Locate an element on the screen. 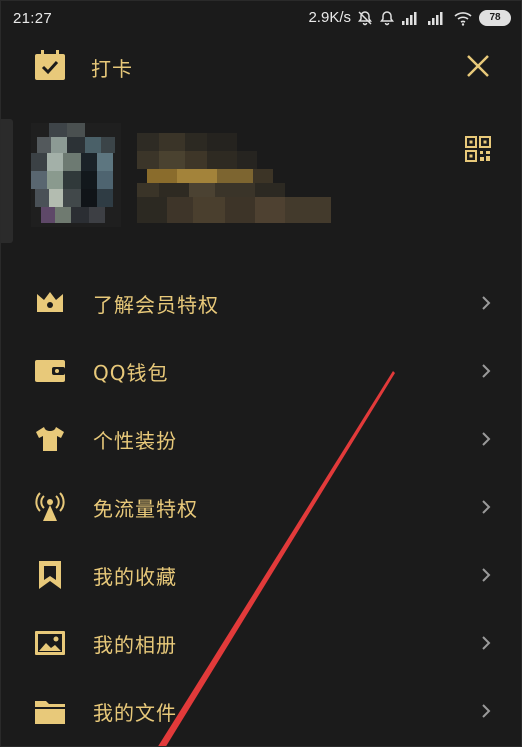 Image resolution: width=522 pixels, height=747 pixels. cell-signal-icon is located at coordinates (411, 18).